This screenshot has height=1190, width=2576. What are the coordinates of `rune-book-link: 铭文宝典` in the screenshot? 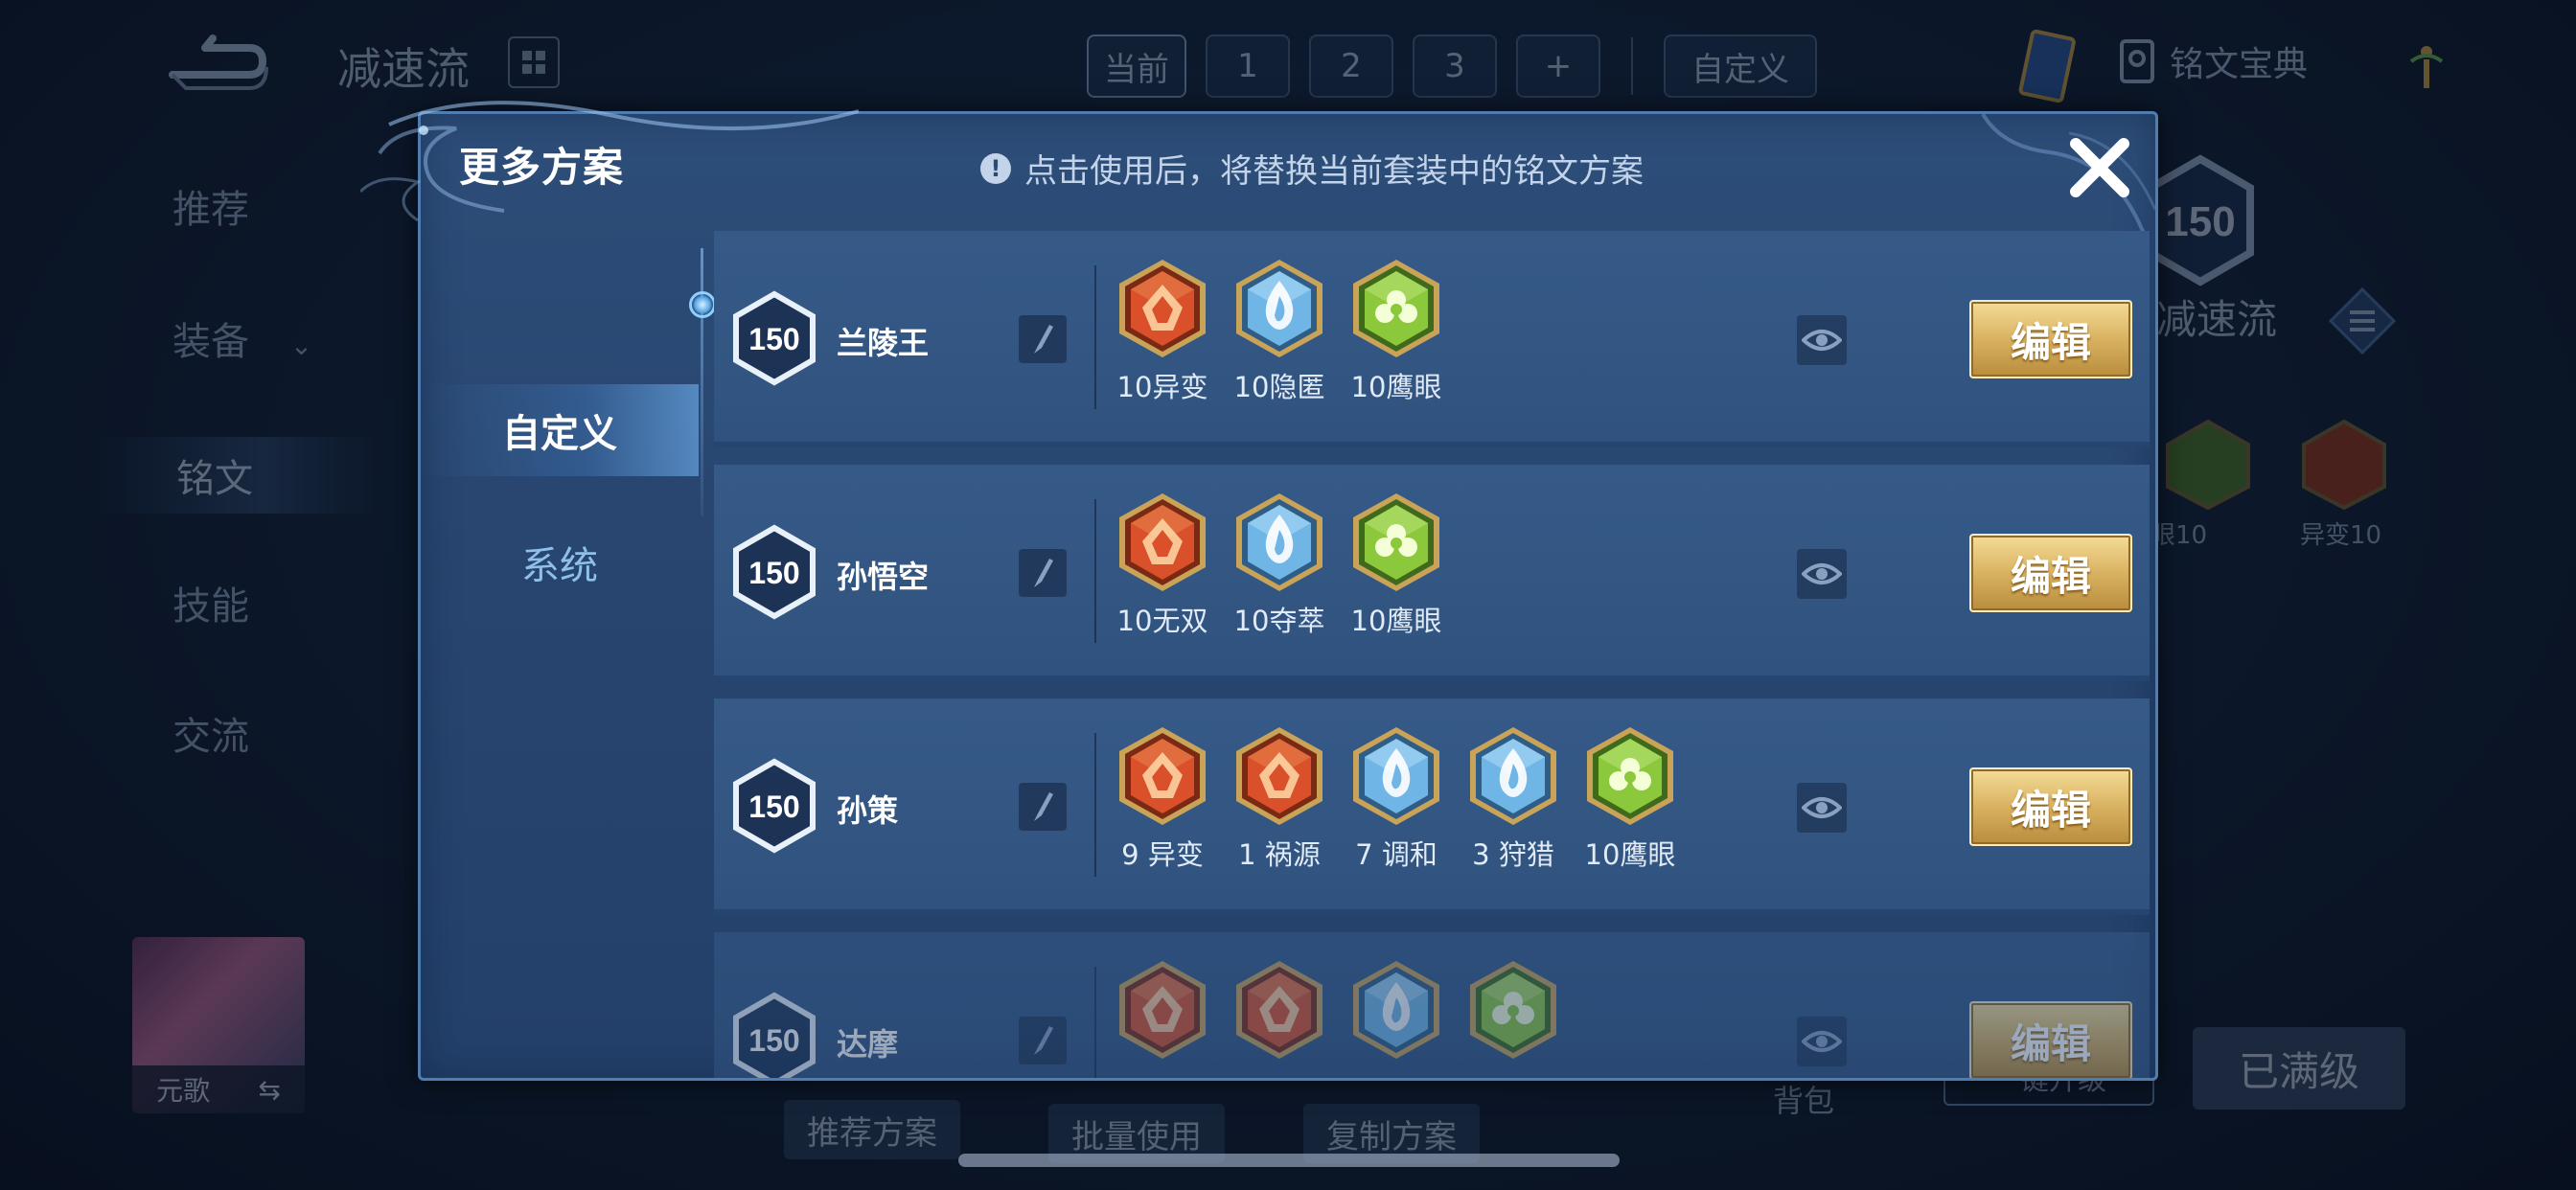 It's located at (2213, 61).